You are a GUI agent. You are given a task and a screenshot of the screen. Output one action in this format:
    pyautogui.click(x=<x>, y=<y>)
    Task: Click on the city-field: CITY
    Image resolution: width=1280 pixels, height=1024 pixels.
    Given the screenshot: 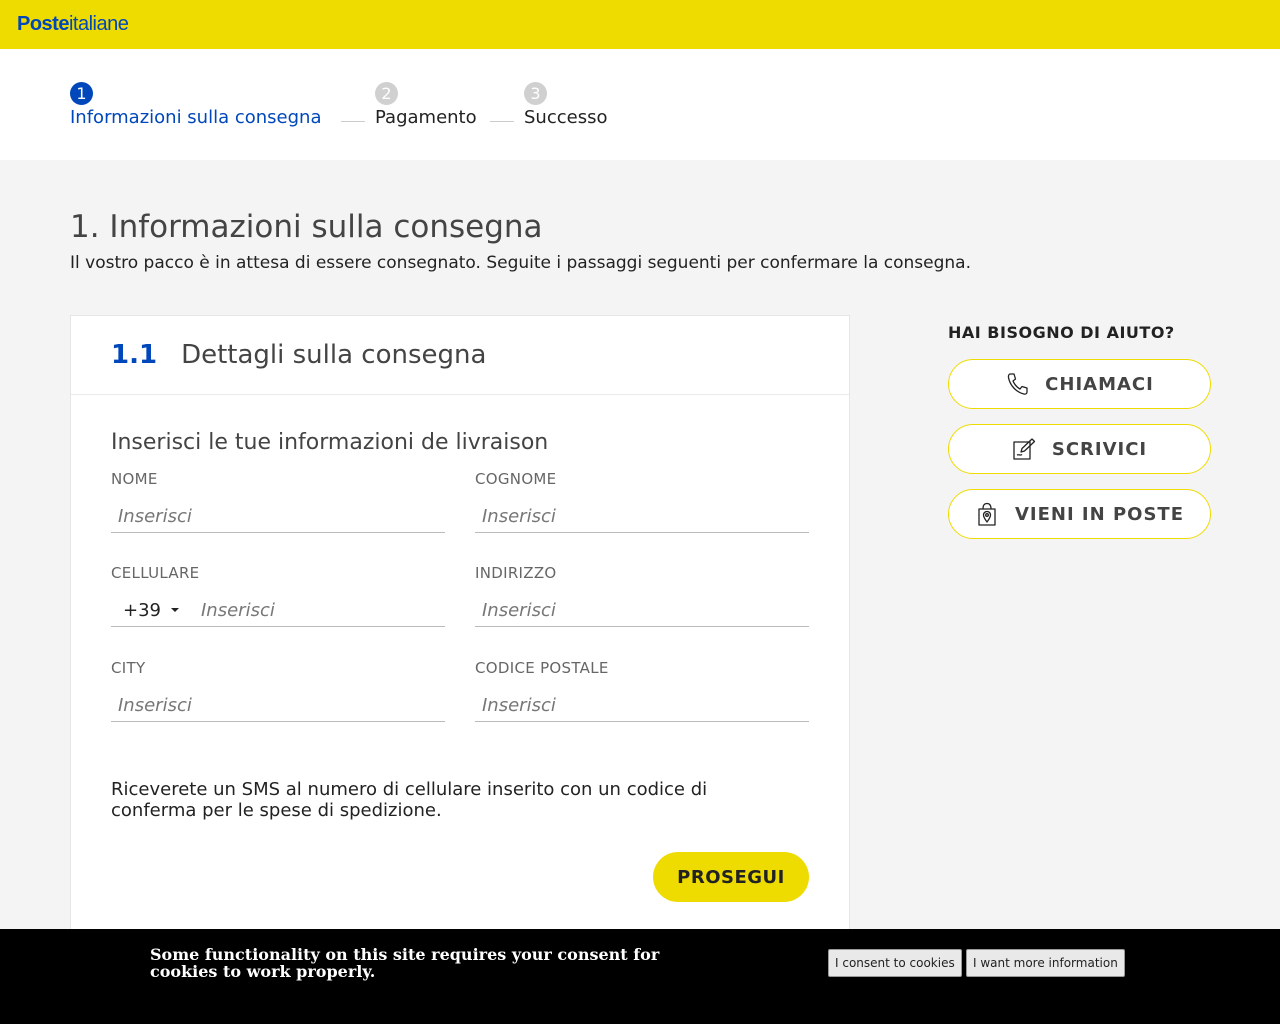 What is the action you would take?
    pyautogui.click(x=278, y=690)
    